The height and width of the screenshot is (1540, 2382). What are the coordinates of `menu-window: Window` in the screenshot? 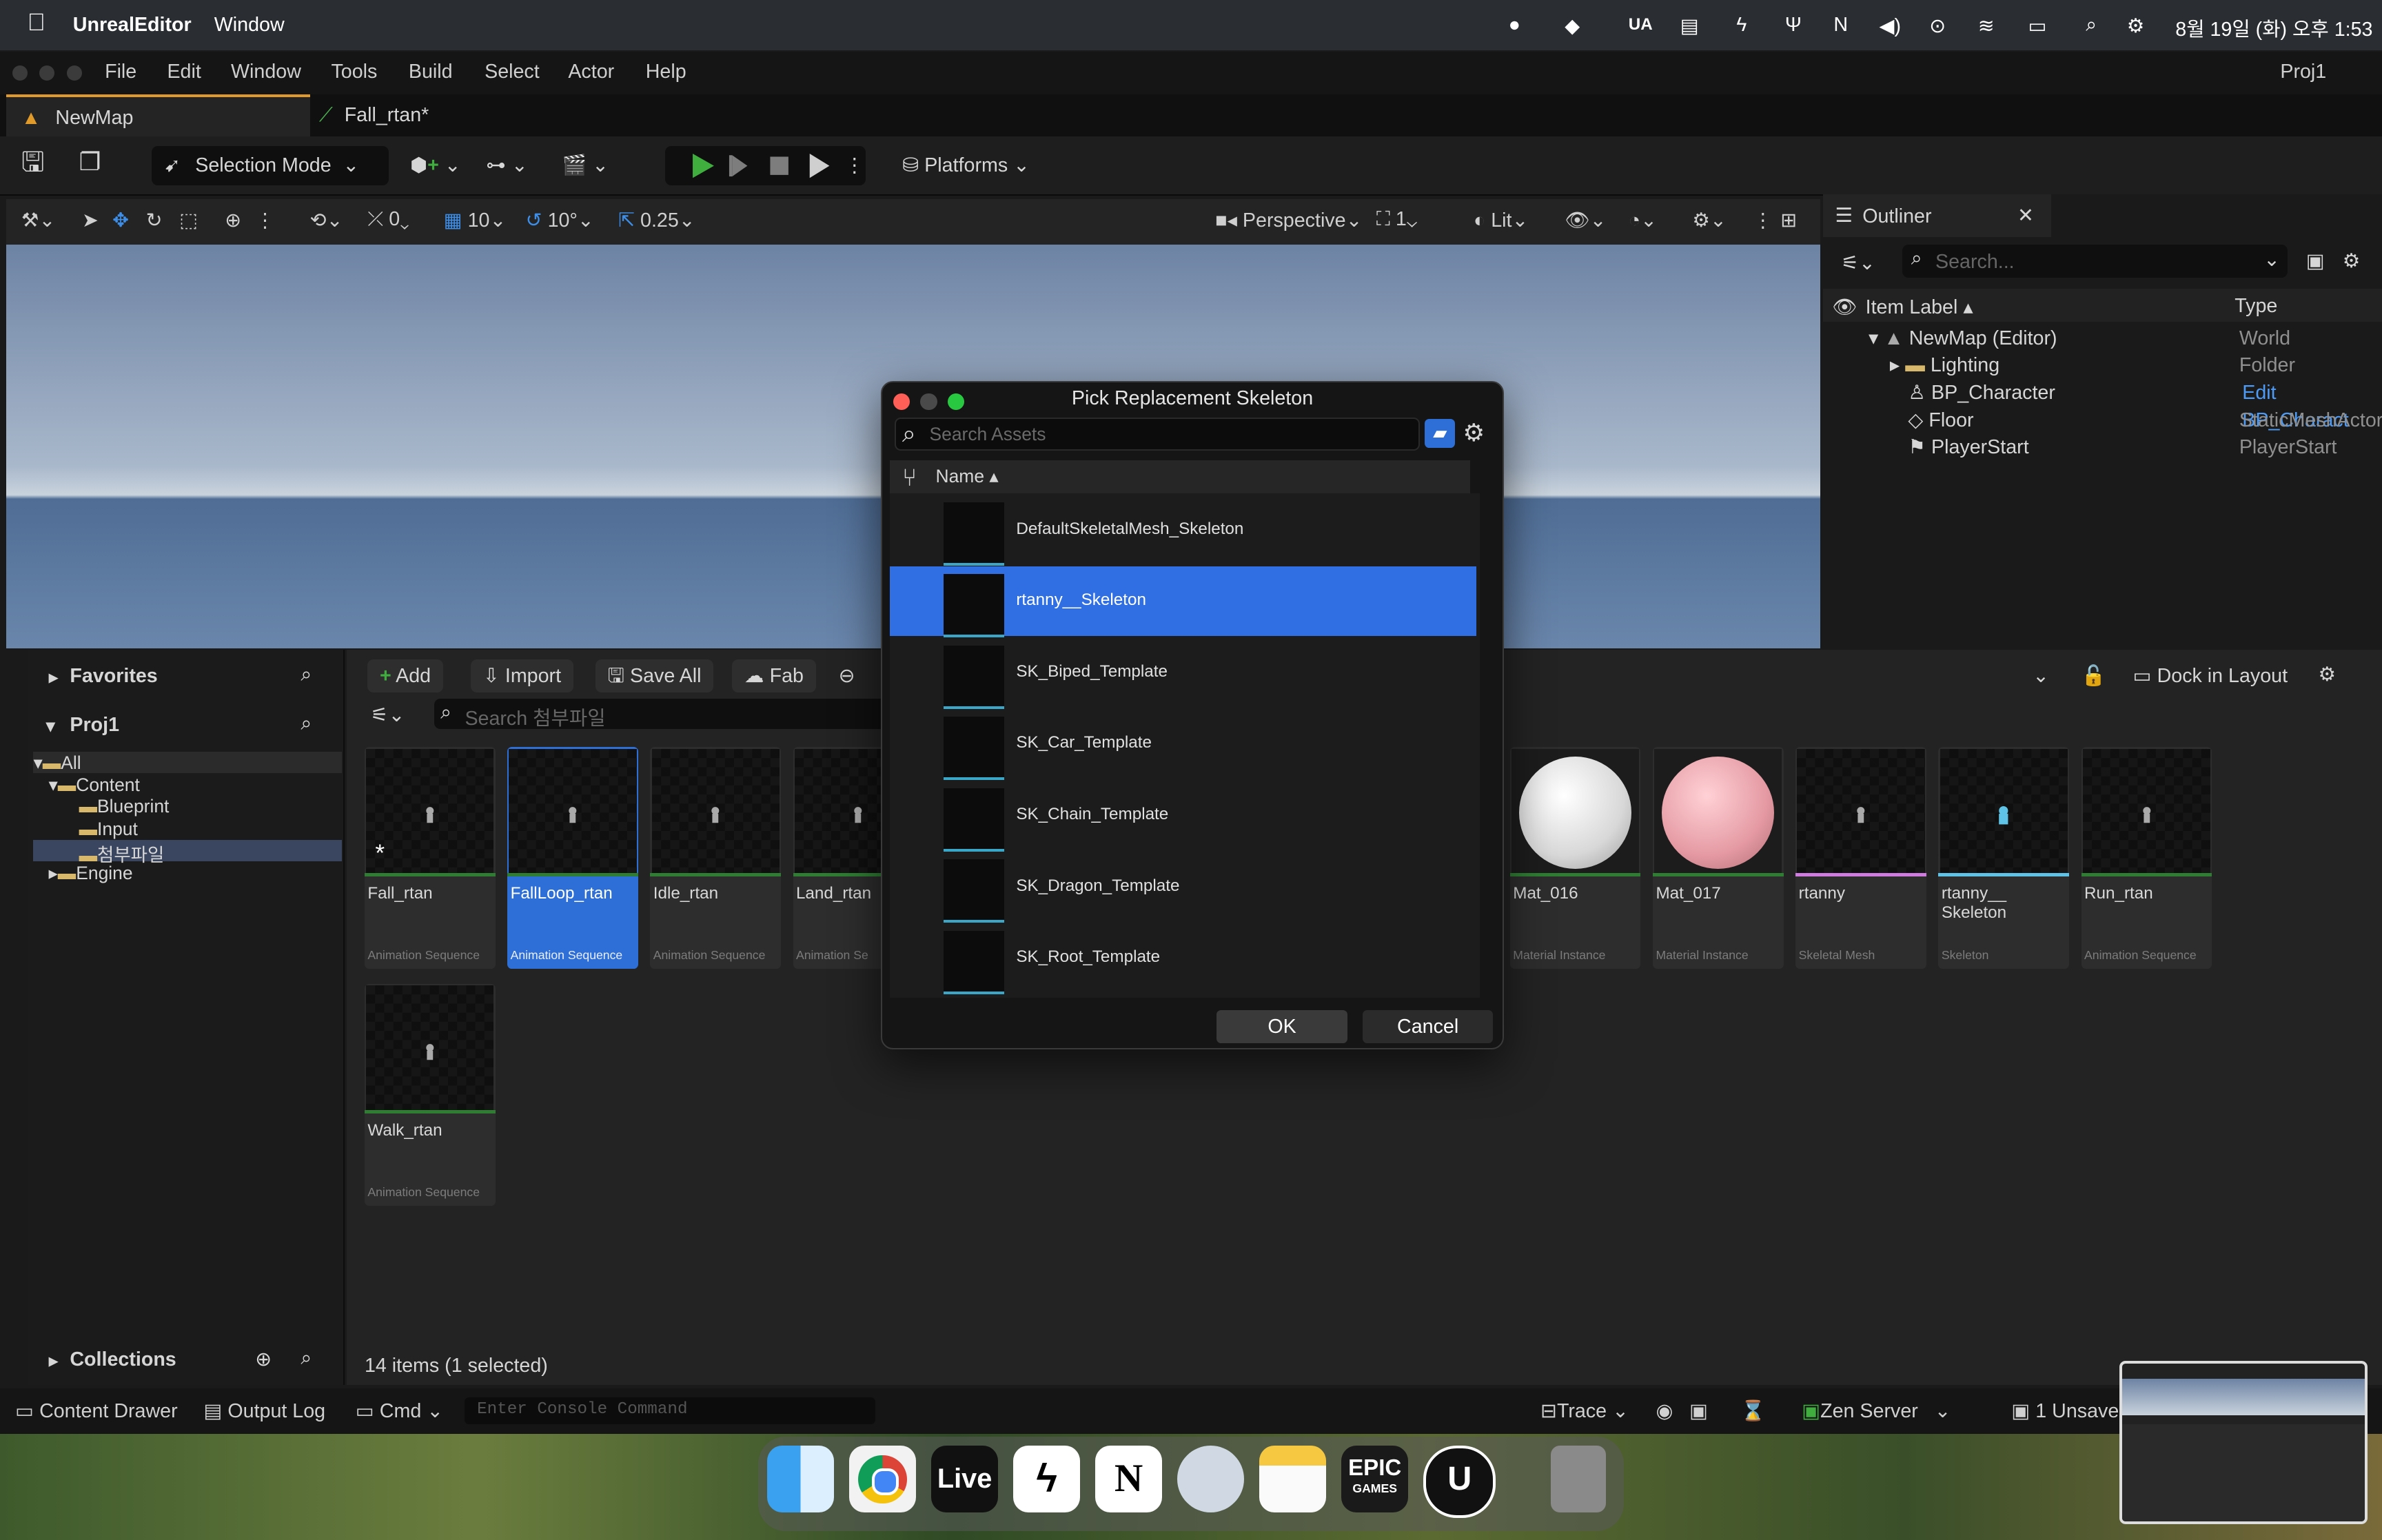 It's located at (266, 72).